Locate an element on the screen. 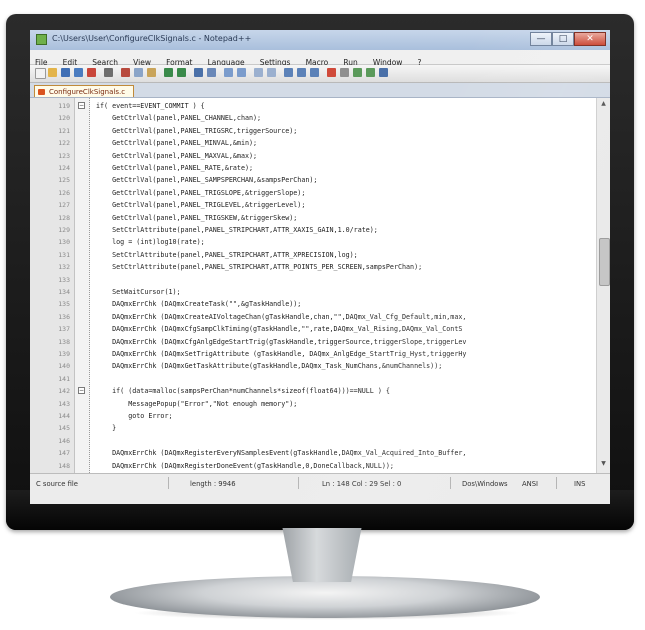  code-line: 122 GetCtrlVal(panel,PANEL_MINVAL,&min); is located at coordinates (313, 143).